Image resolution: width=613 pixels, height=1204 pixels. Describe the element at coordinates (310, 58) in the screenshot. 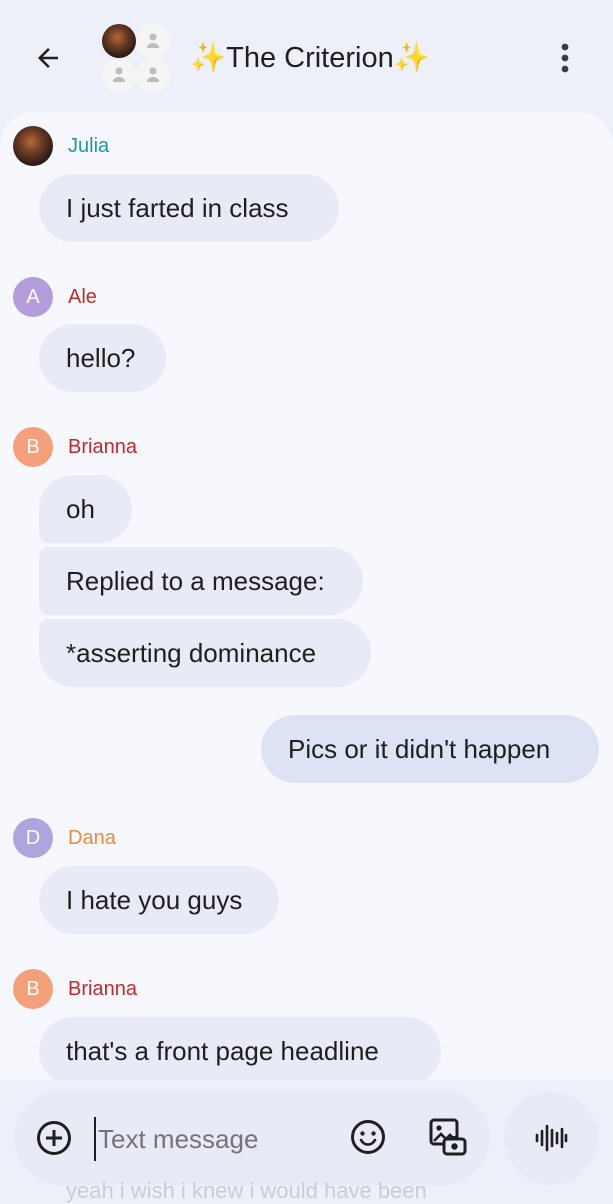

I see `conversation-title: ✨The Criterion✨` at that location.